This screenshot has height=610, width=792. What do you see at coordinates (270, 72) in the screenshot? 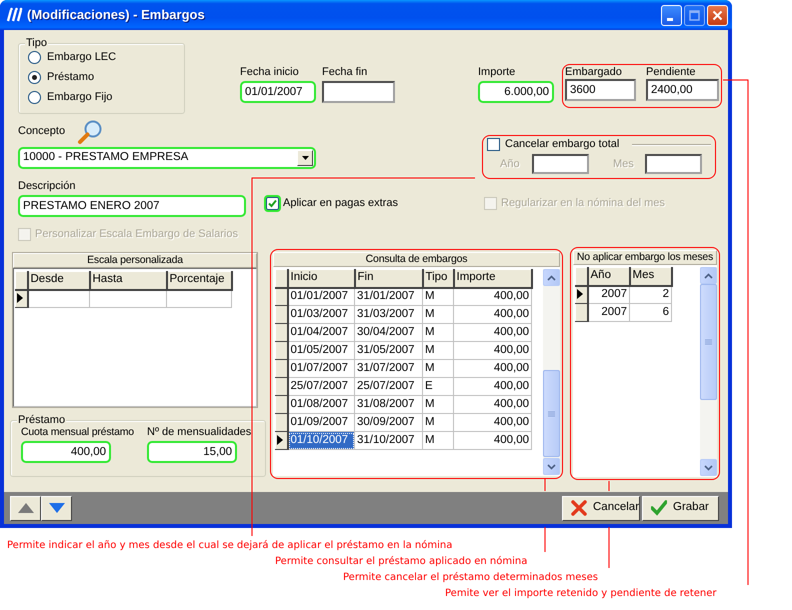
I see `field-label: Fecha inicio` at bounding box center [270, 72].